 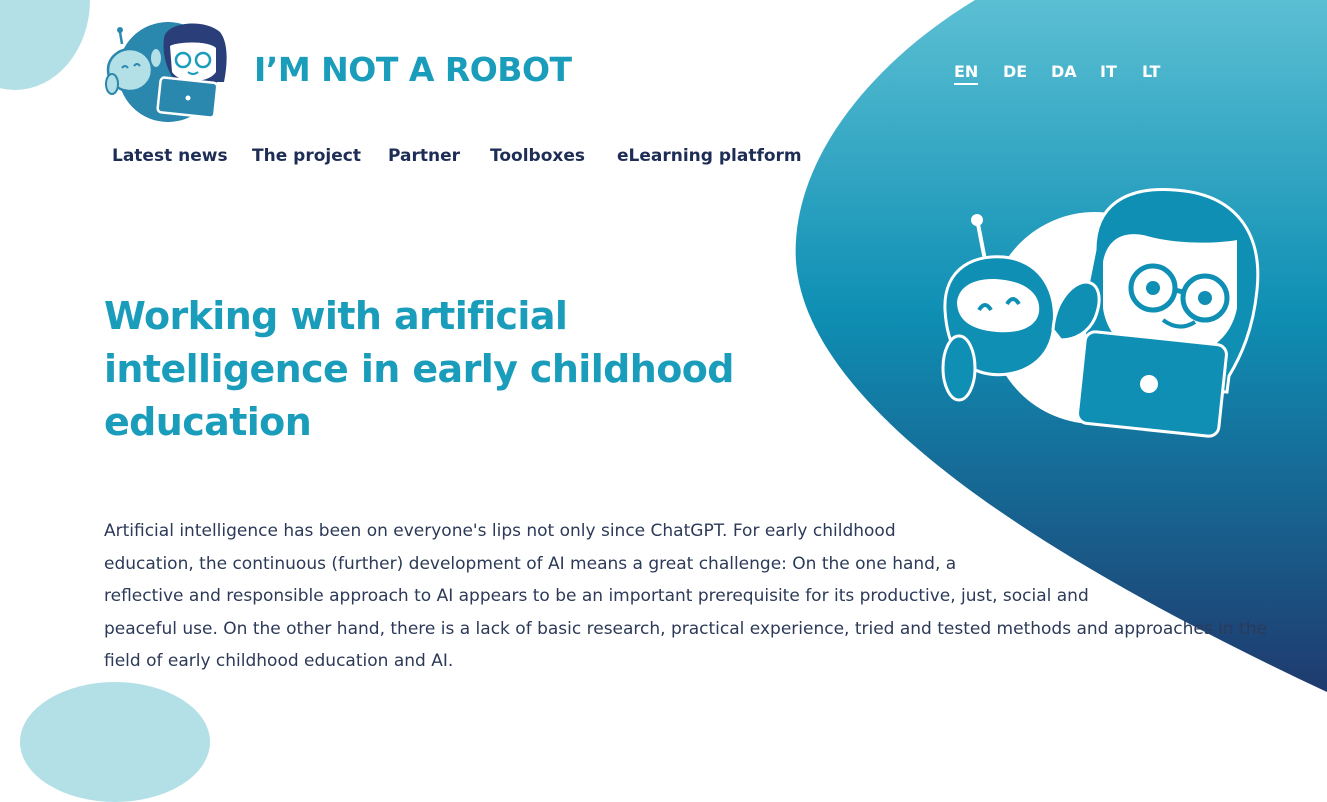 I want to click on language-en: EN, so click(x=966, y=73).